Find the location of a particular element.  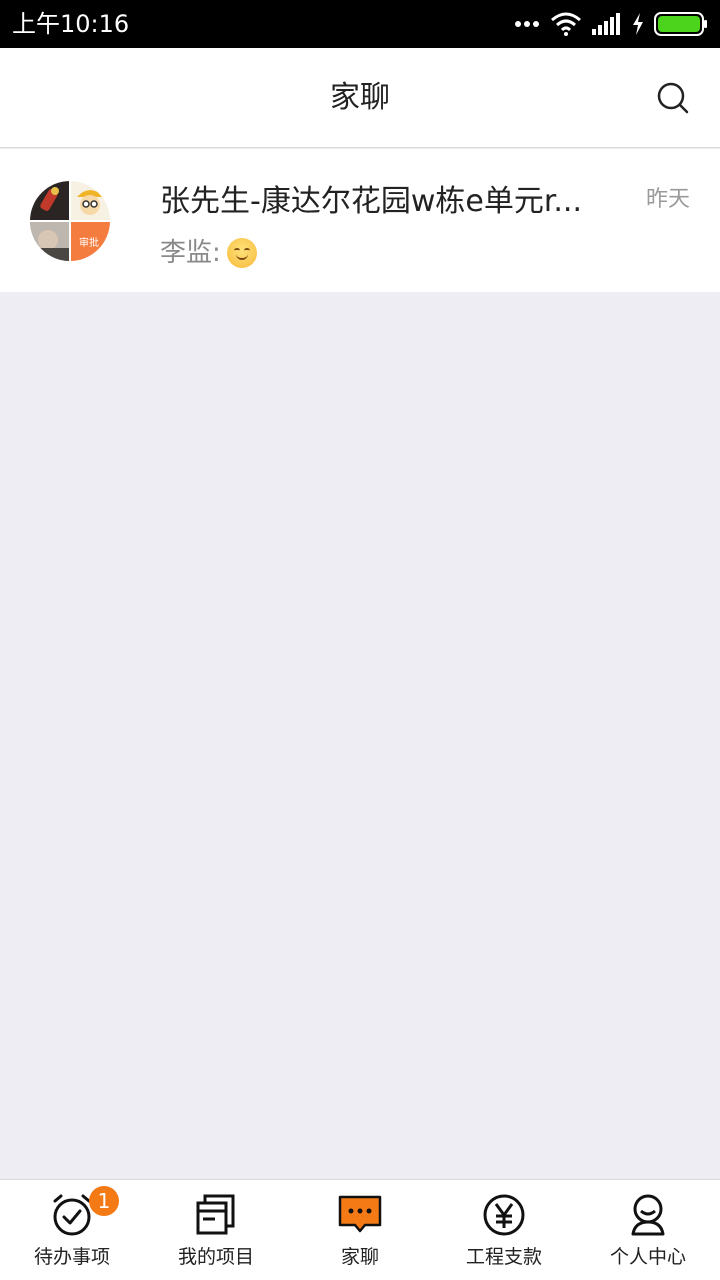

tab-payments: 工程支款 is located at coordinates (504, 1230).